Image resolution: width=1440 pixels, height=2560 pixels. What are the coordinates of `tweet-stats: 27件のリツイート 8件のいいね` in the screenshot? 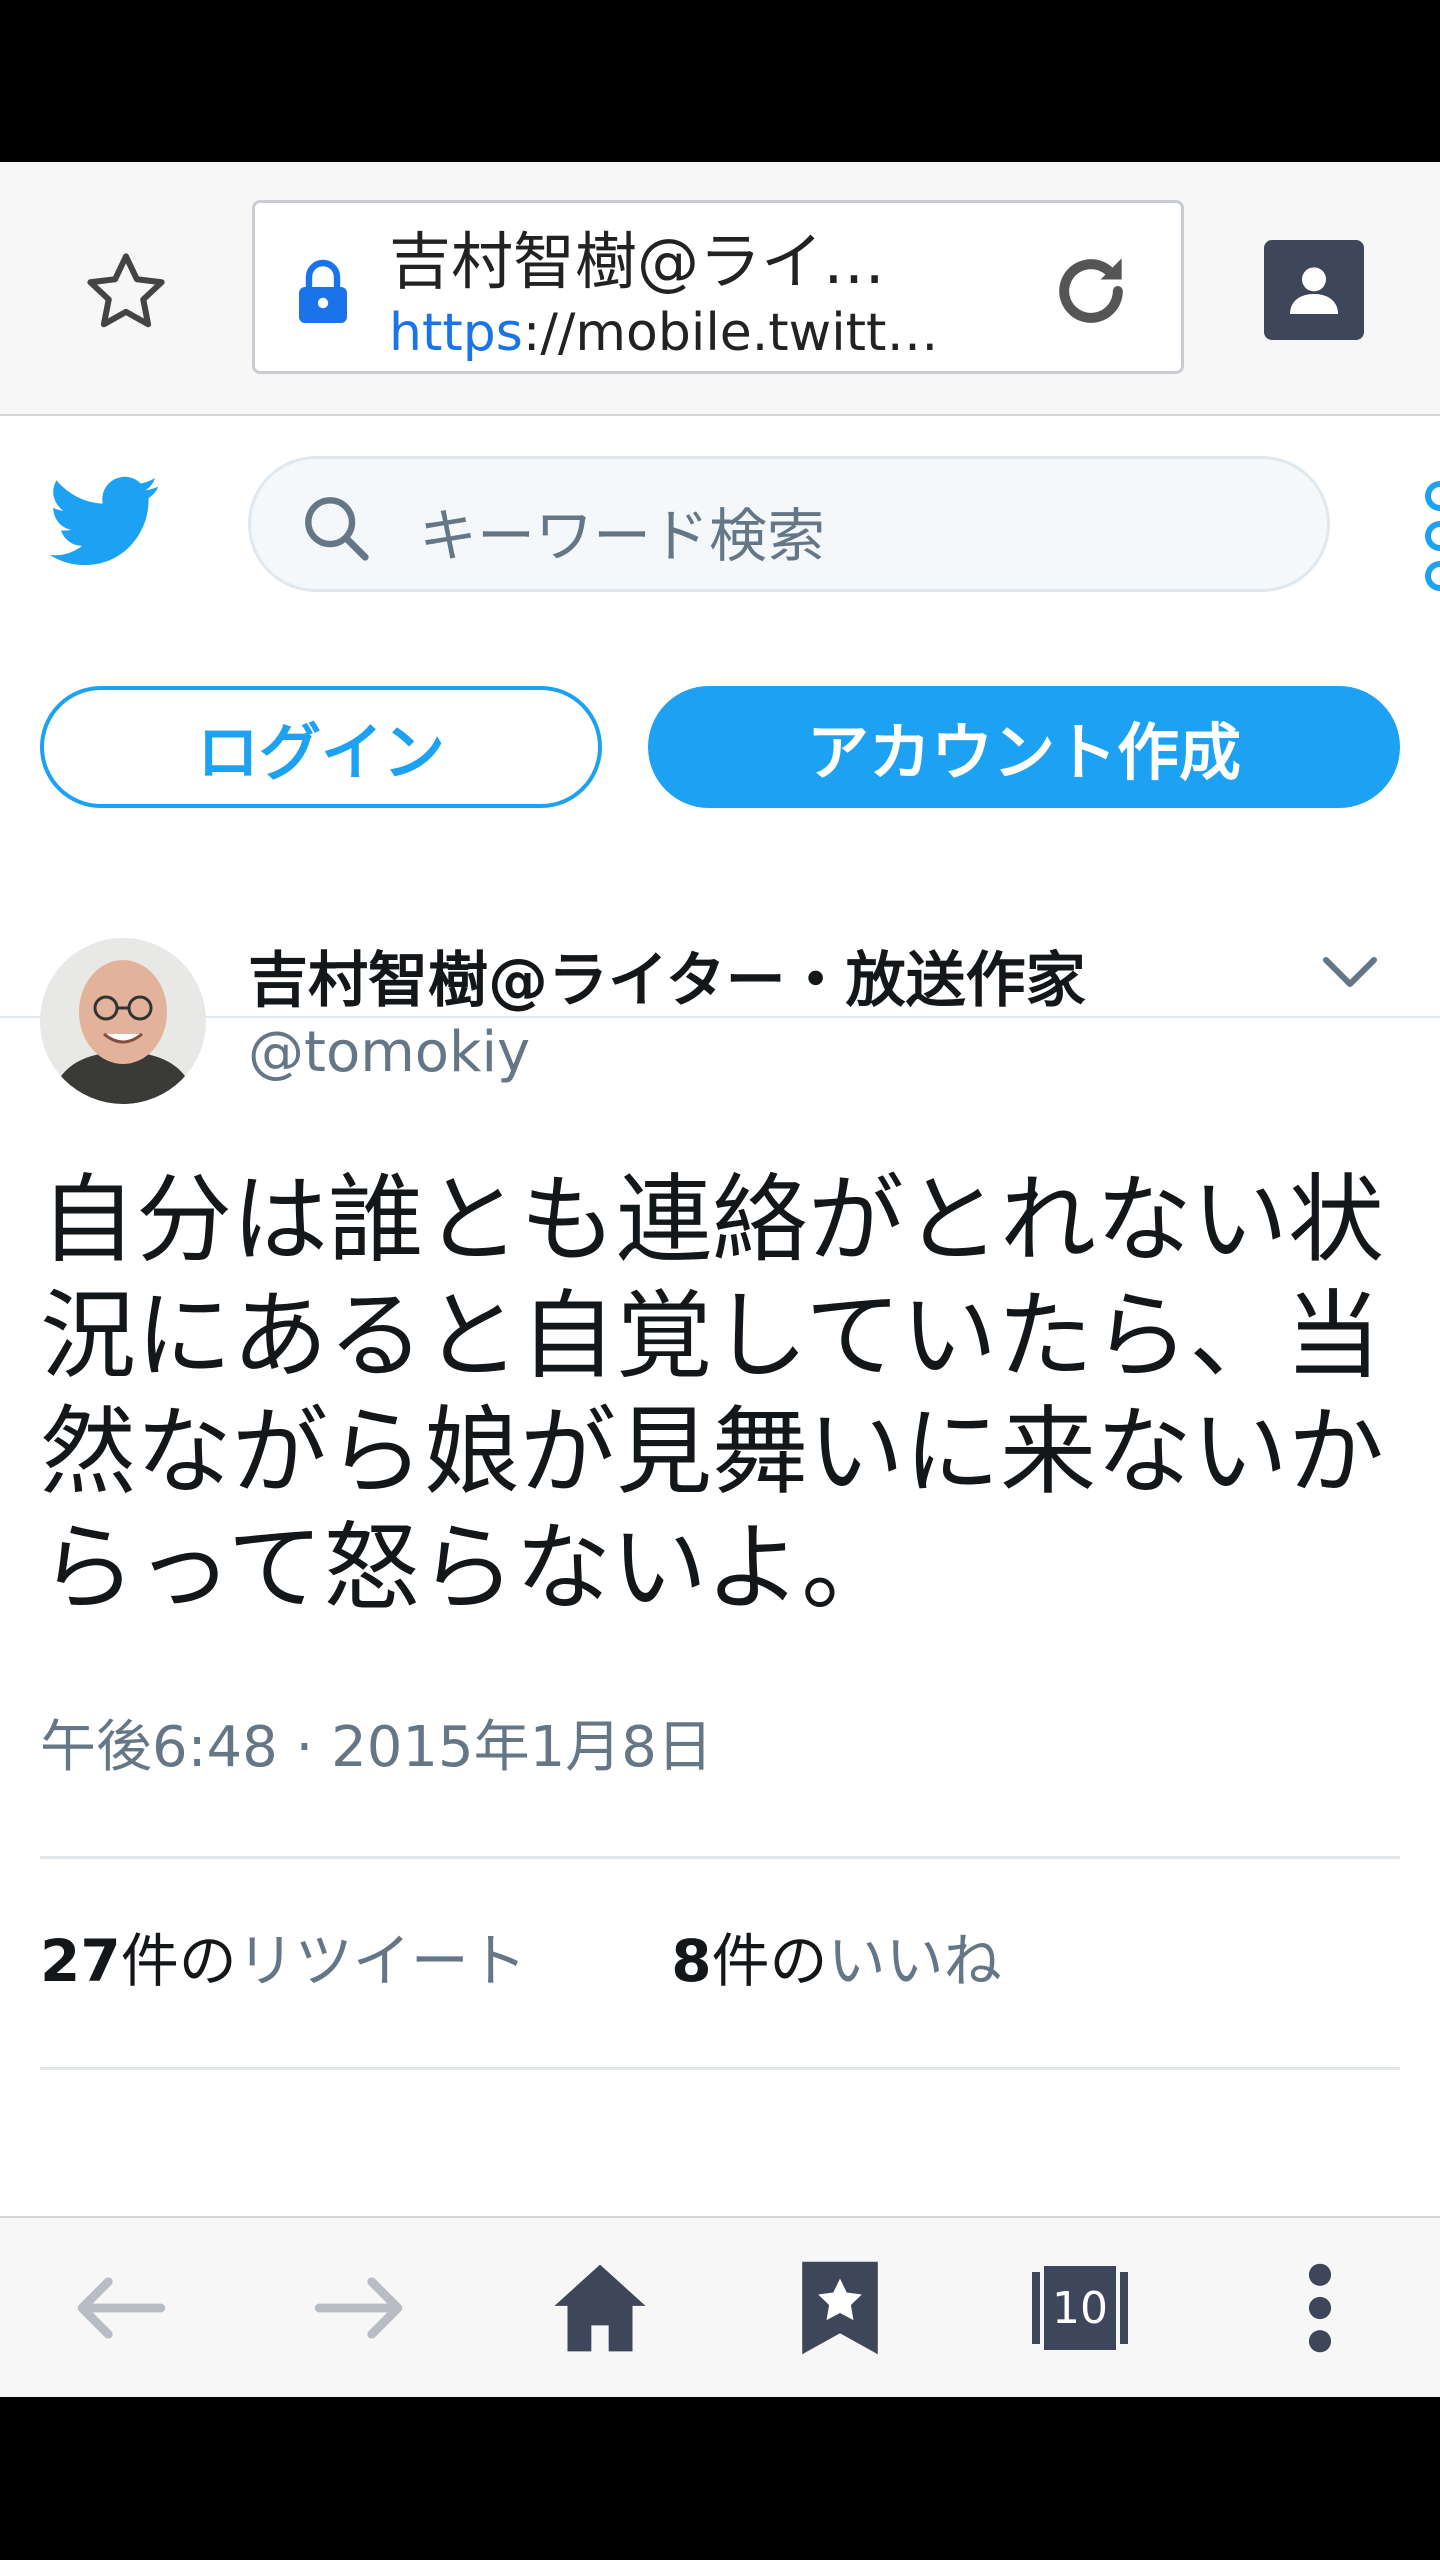 It's located at (584, 1956).